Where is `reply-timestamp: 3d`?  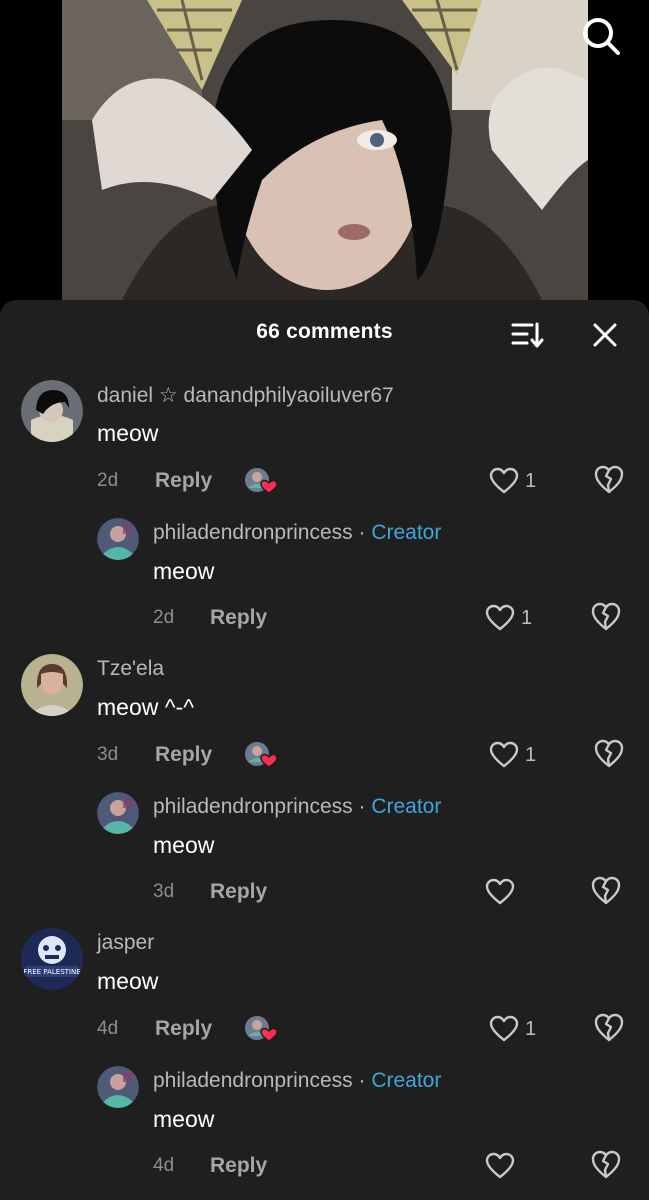
reply-timestamp: 3d is located at coordinates (164, 891).